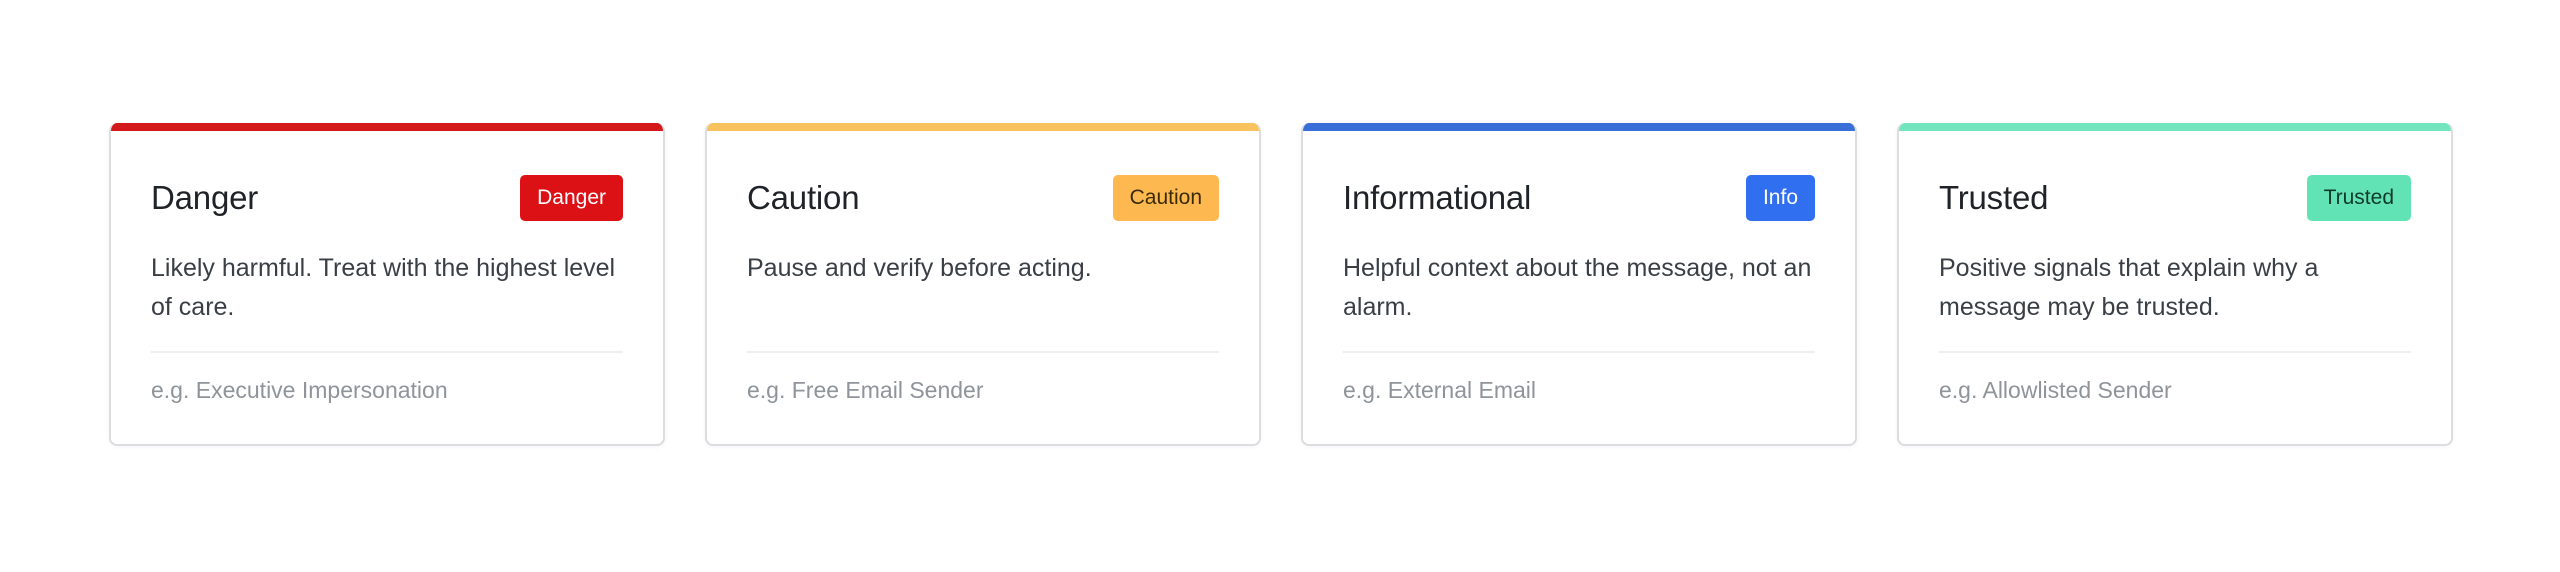 Image resolution: width=2560 pixels, height=572 pixels. I want to click on card-header: Danger Danger, so click(387, 198).